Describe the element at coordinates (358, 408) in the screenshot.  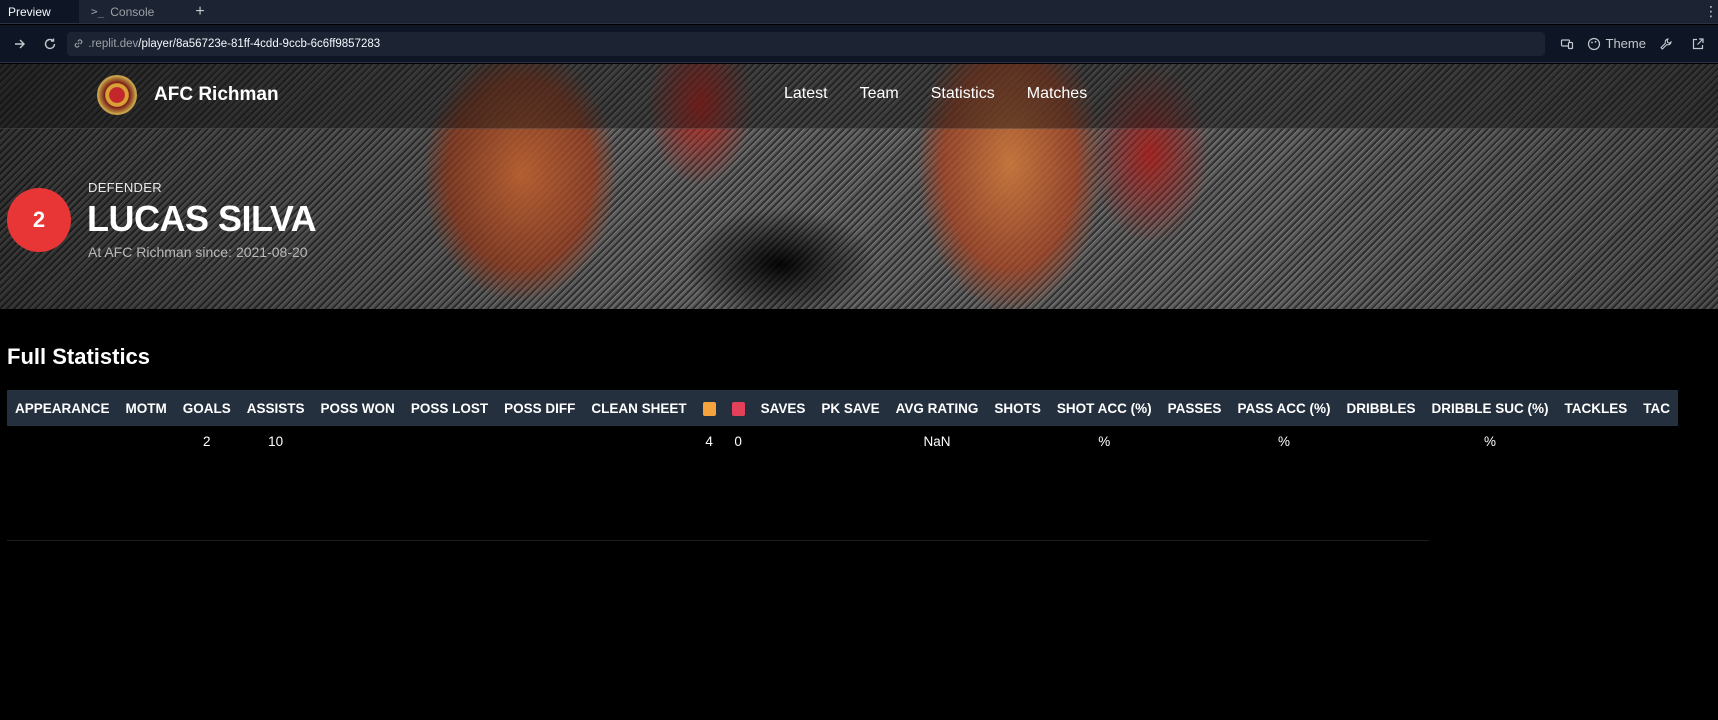
I see `col-poss-won: POSS WON` at that location.